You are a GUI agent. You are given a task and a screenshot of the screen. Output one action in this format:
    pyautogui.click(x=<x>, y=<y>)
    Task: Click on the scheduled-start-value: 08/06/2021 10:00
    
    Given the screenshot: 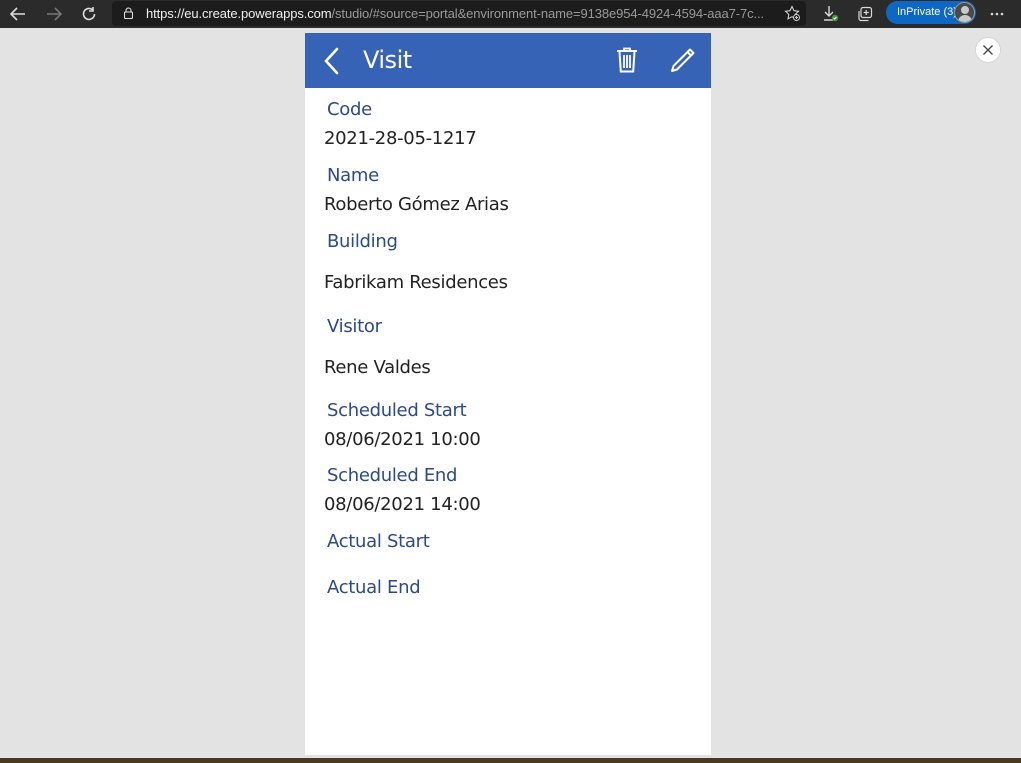 What is the action you would take?
    pyautogui.click(x=402, y=439)
    